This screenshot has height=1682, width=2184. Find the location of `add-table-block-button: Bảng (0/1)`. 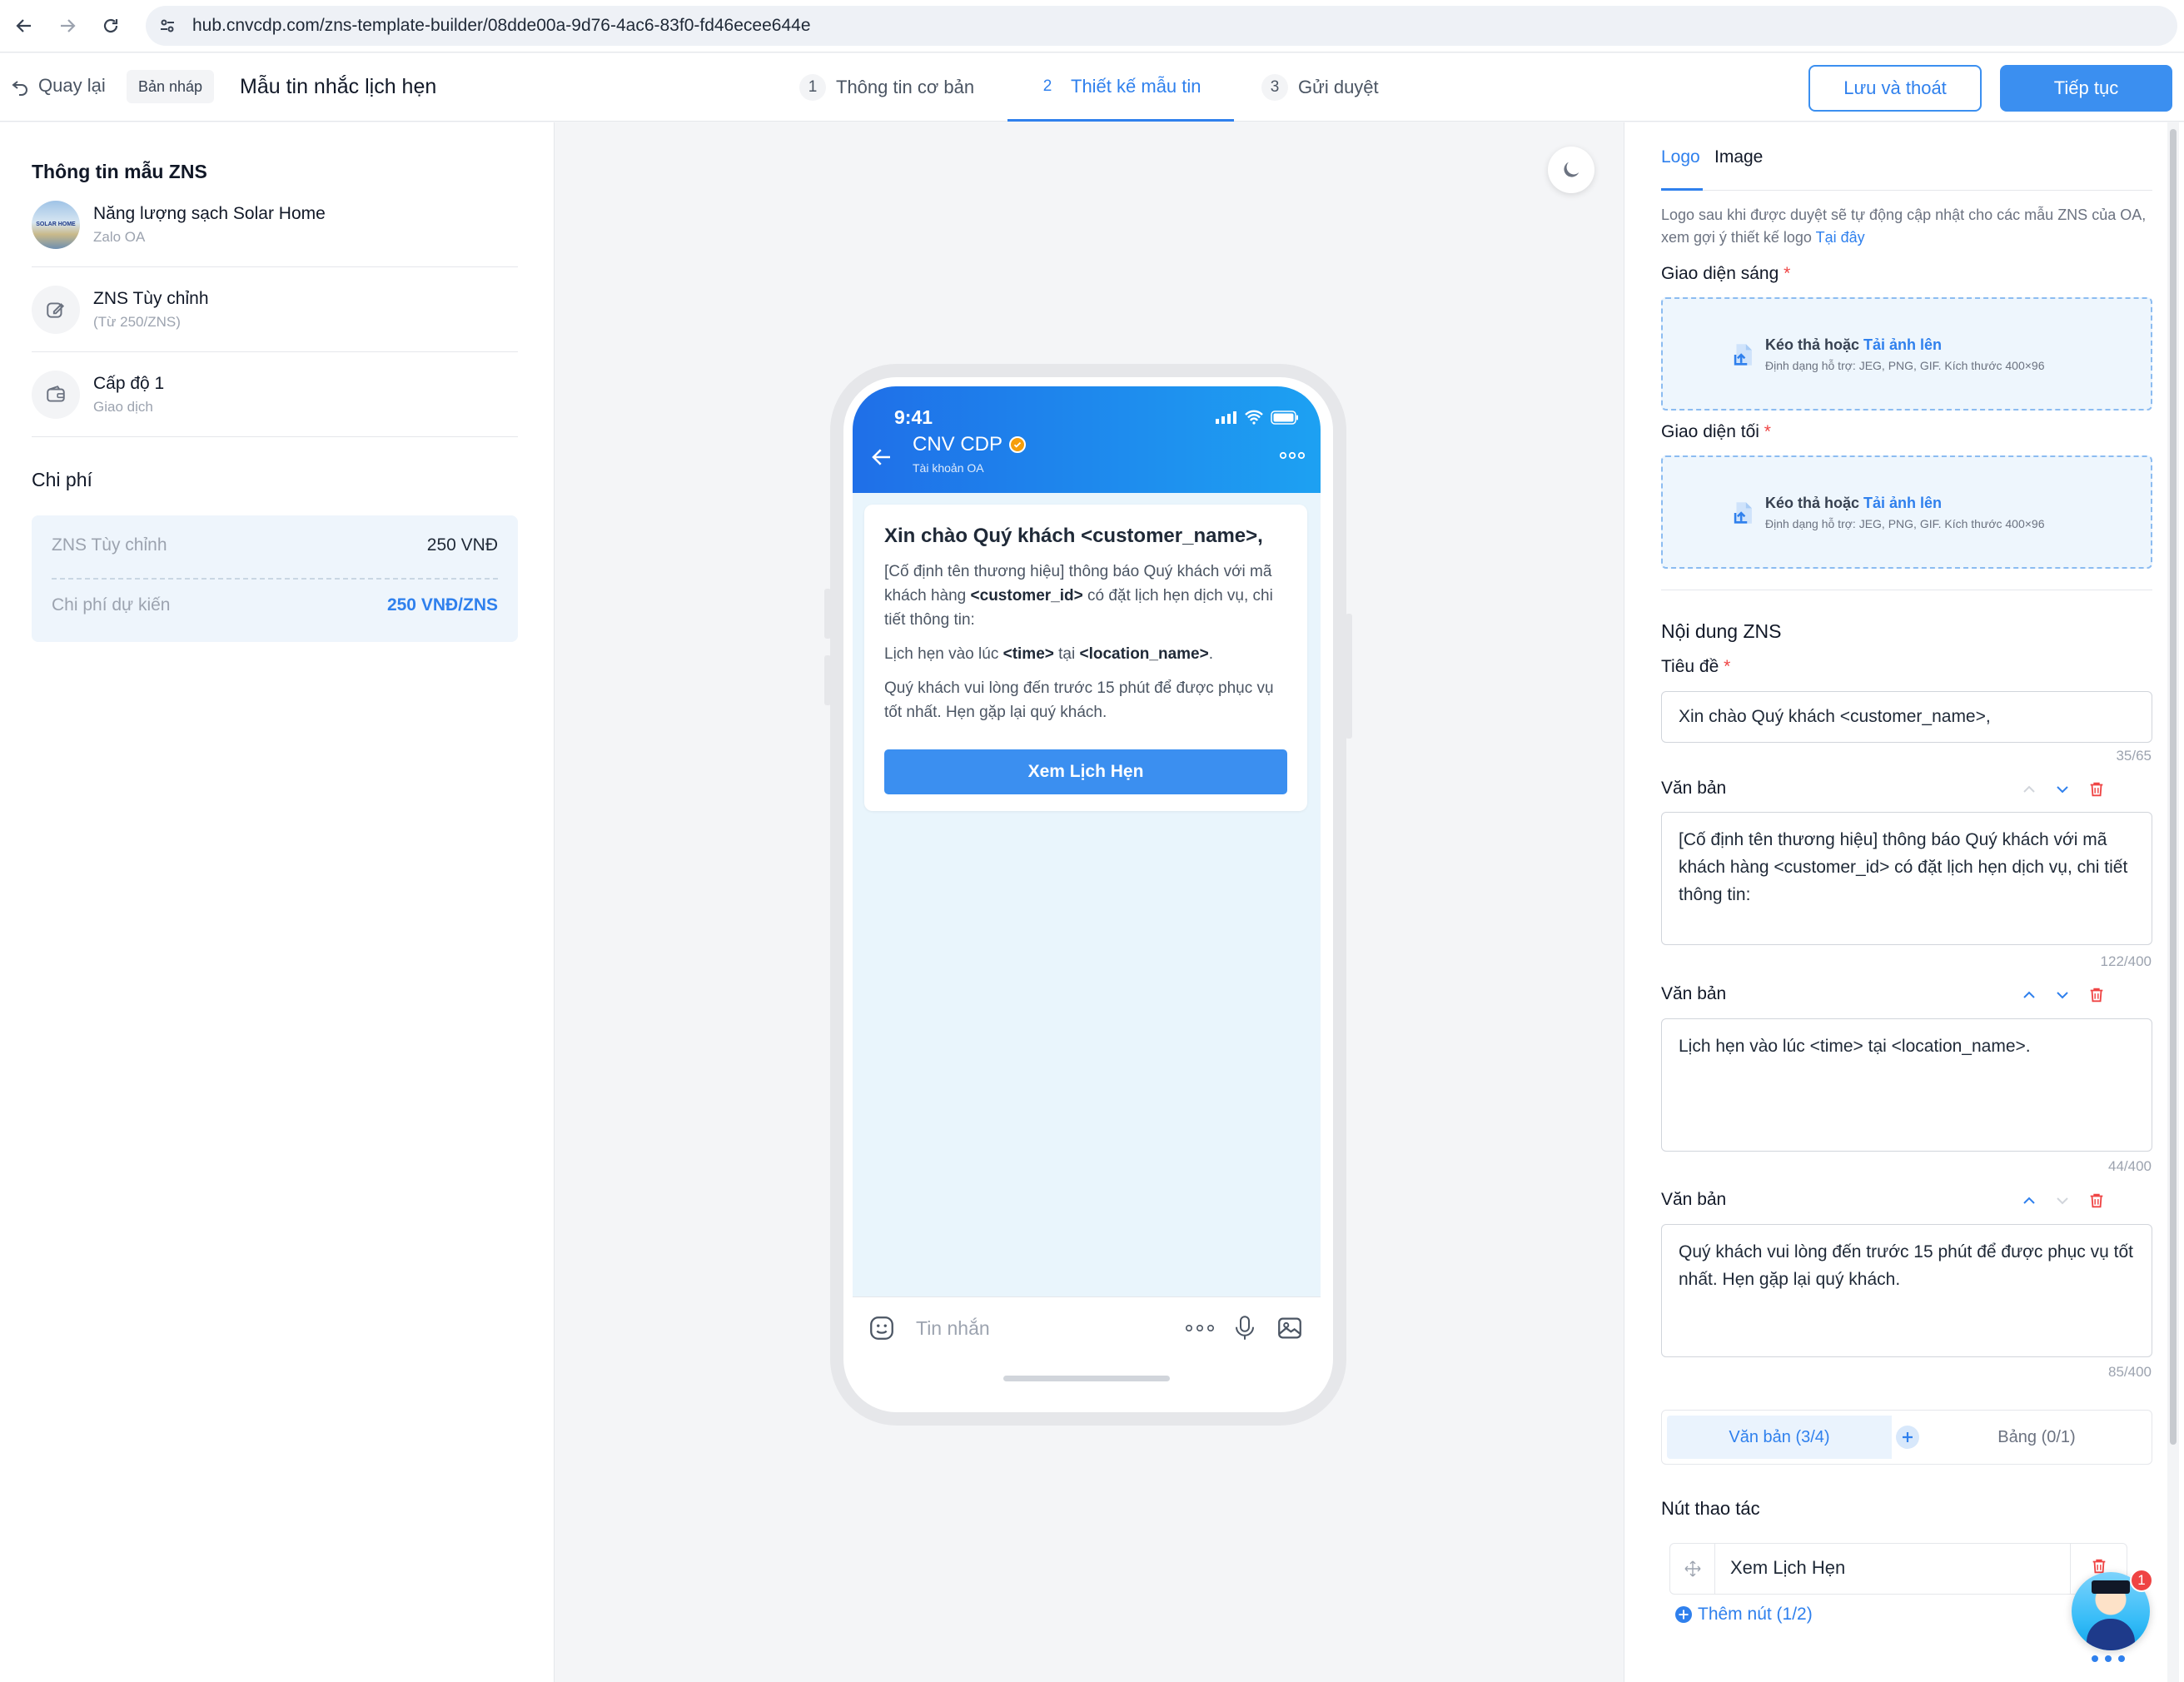

add-table-block-button: Bảng (0/1) is located at coordinates (2036, 1437).